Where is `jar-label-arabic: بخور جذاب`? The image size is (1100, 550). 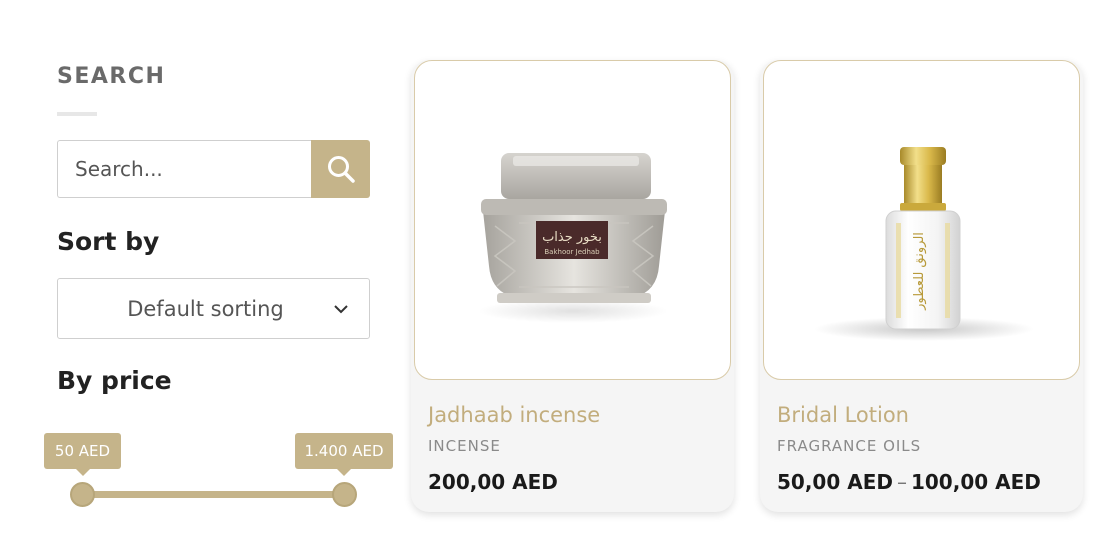 jar-label-arabic: بخور جذاب is located at coordinates (572, 237).